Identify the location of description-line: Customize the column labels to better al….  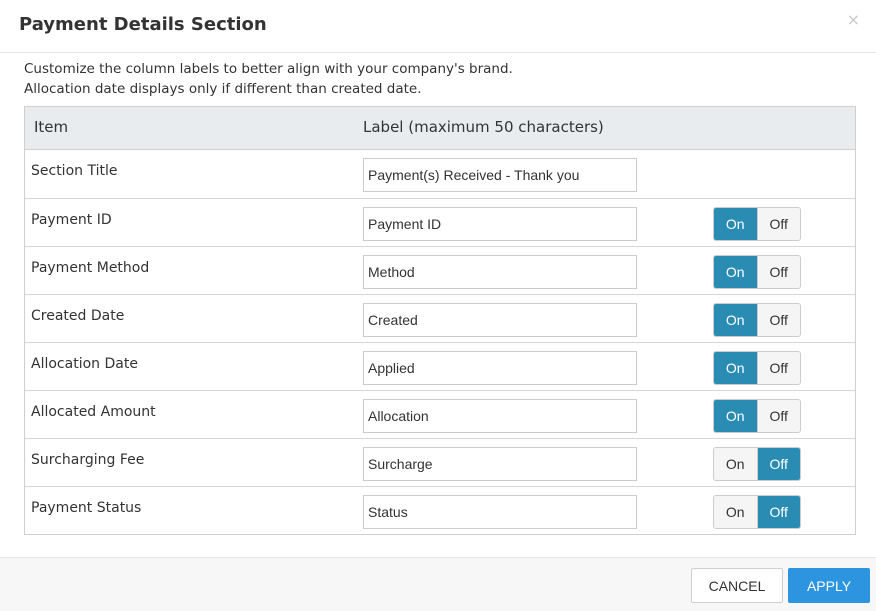
(268, 69).